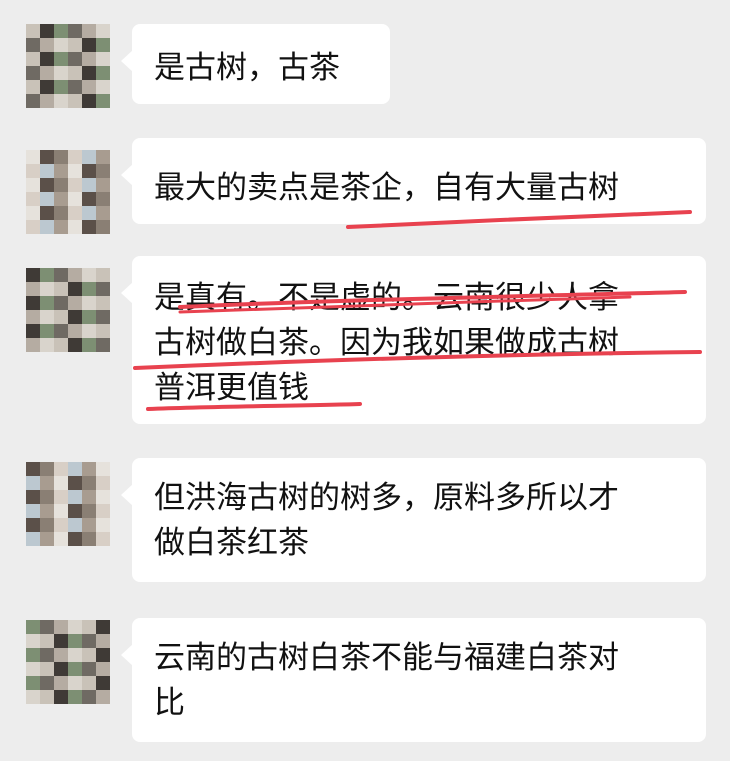  Describe the element at coordinates (386, 658) in the screenshot. I see `message-text: 云南的古树白茶不能与福建白茶对` at that location.